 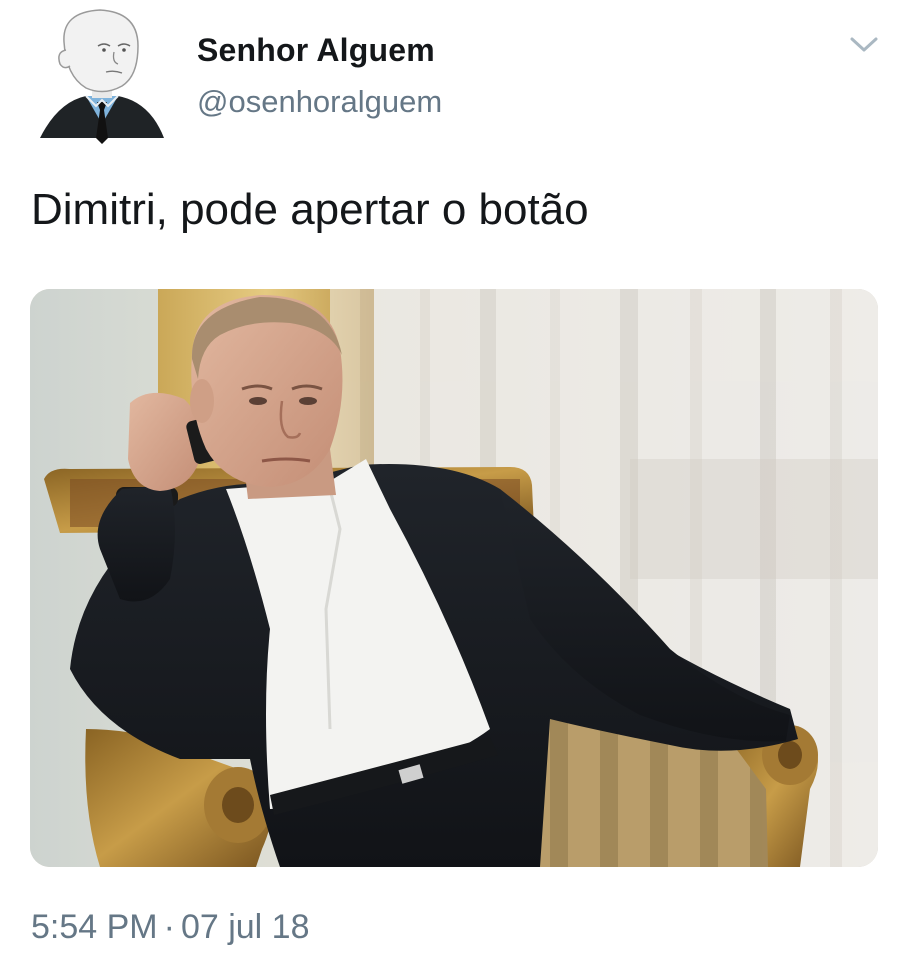 I want to click on tweet-text: Dimitri, pode apertar o botão, so click(x=310, y=209).